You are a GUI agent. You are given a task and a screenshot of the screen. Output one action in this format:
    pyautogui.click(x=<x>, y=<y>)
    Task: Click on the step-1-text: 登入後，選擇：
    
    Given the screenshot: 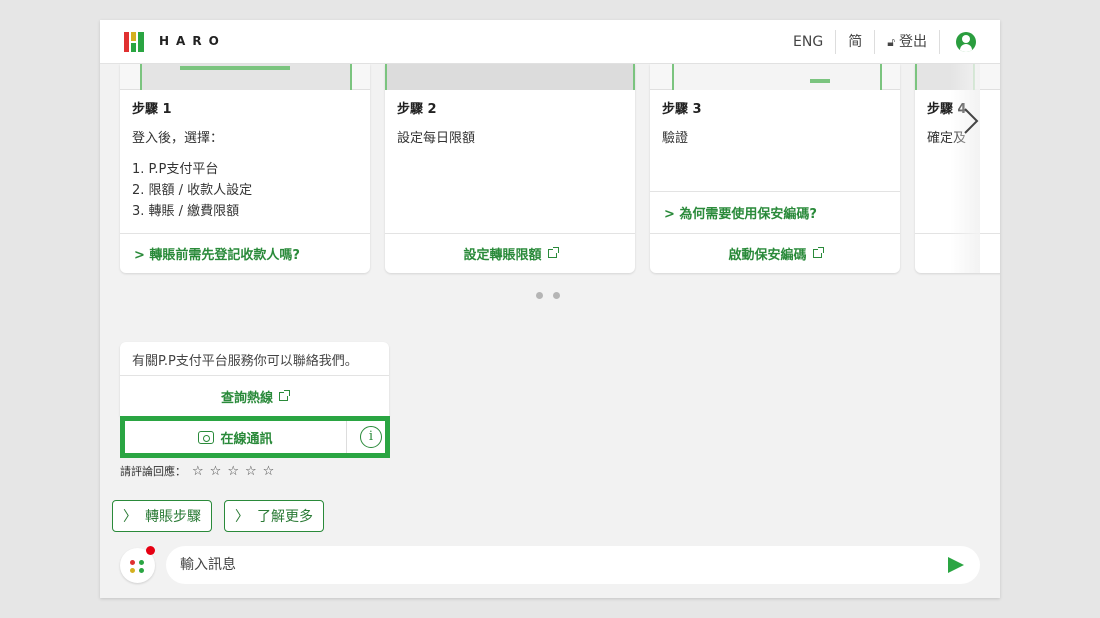 What is the action you would take?
    pyautogui.click(x=178, y=138)
    